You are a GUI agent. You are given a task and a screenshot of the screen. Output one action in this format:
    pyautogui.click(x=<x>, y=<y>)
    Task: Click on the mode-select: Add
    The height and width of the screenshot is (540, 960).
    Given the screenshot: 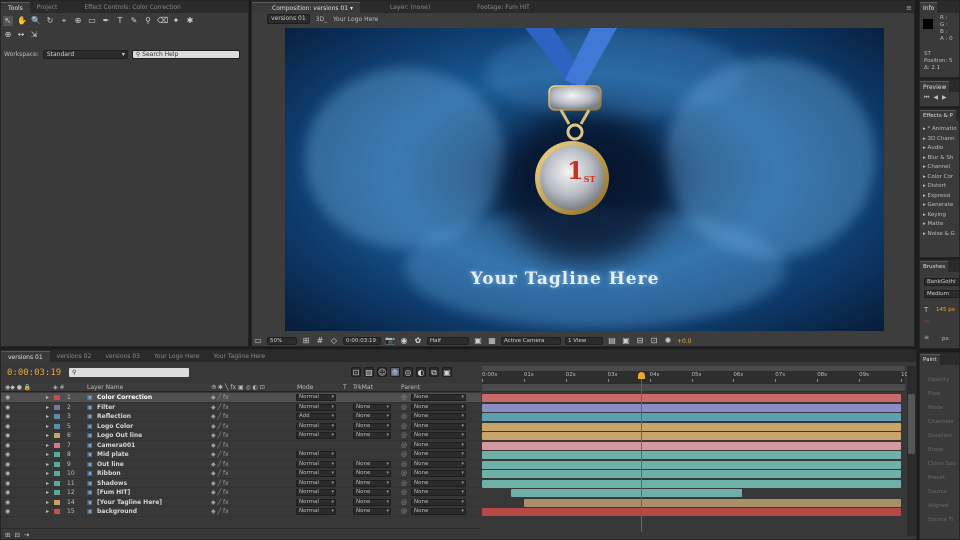 What is the action you would take?
    pyautogui.click(x=316, y=416)
    